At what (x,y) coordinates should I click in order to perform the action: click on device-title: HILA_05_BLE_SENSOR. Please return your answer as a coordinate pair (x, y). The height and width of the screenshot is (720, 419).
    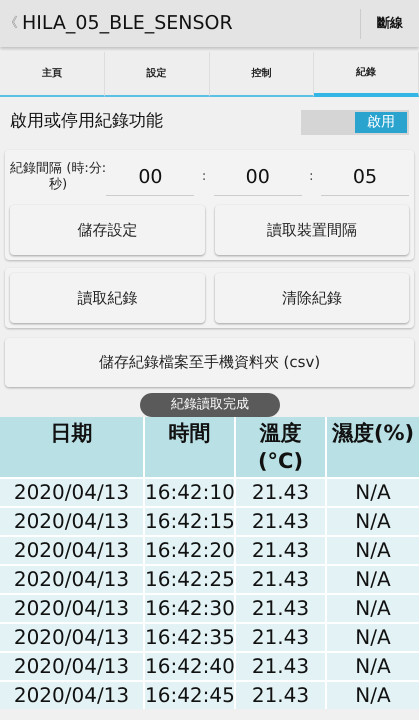
    Looking at the image, I should click on (128, 23).